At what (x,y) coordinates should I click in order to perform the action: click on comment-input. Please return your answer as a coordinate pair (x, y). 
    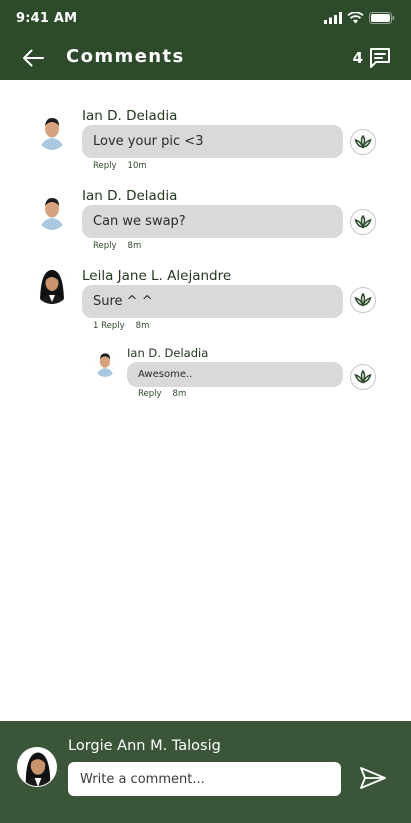
    Looking at the image, I should click on (204, 779).